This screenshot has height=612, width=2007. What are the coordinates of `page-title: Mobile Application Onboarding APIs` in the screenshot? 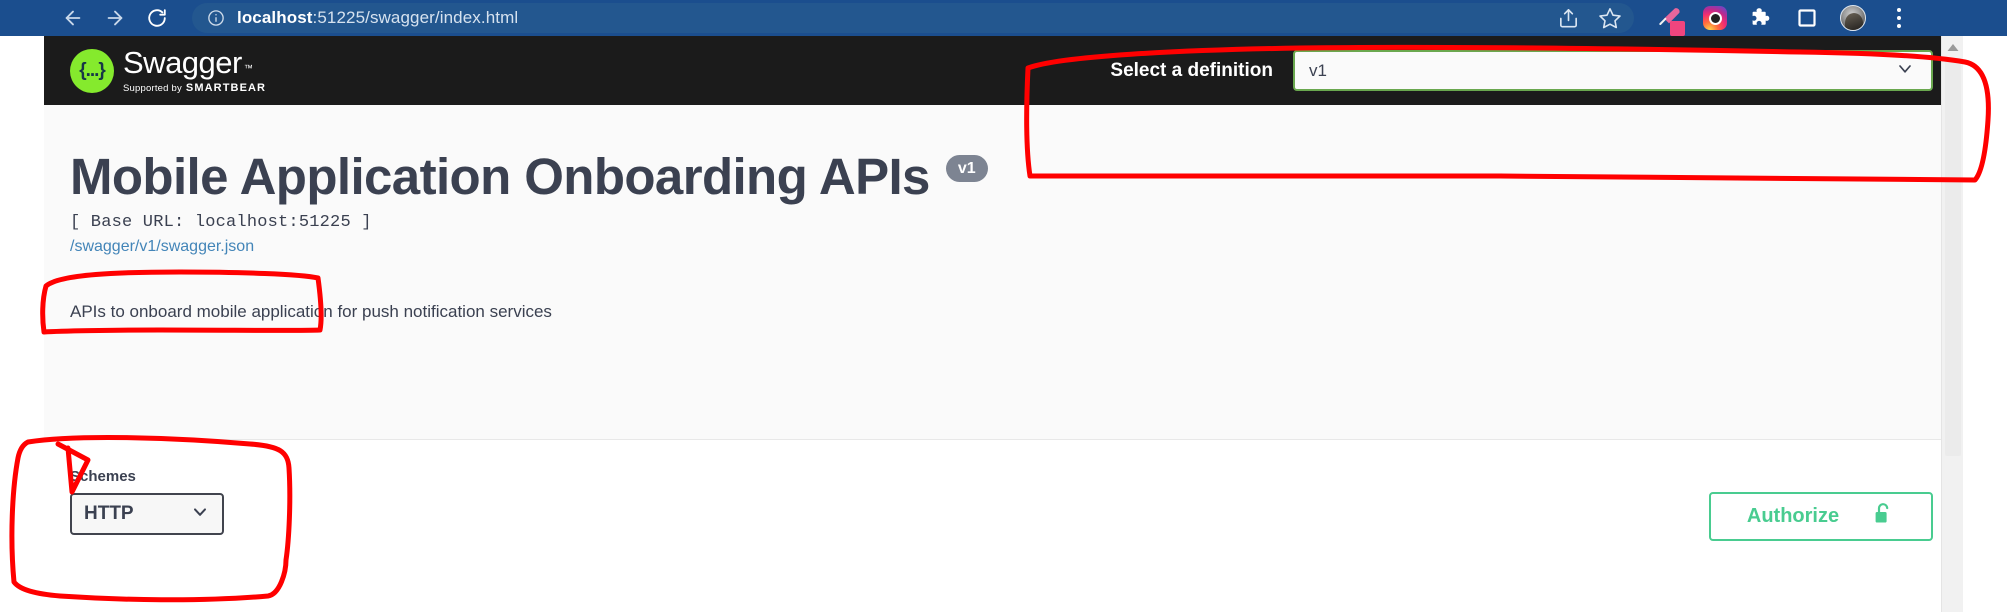 It's located at (500, 176).